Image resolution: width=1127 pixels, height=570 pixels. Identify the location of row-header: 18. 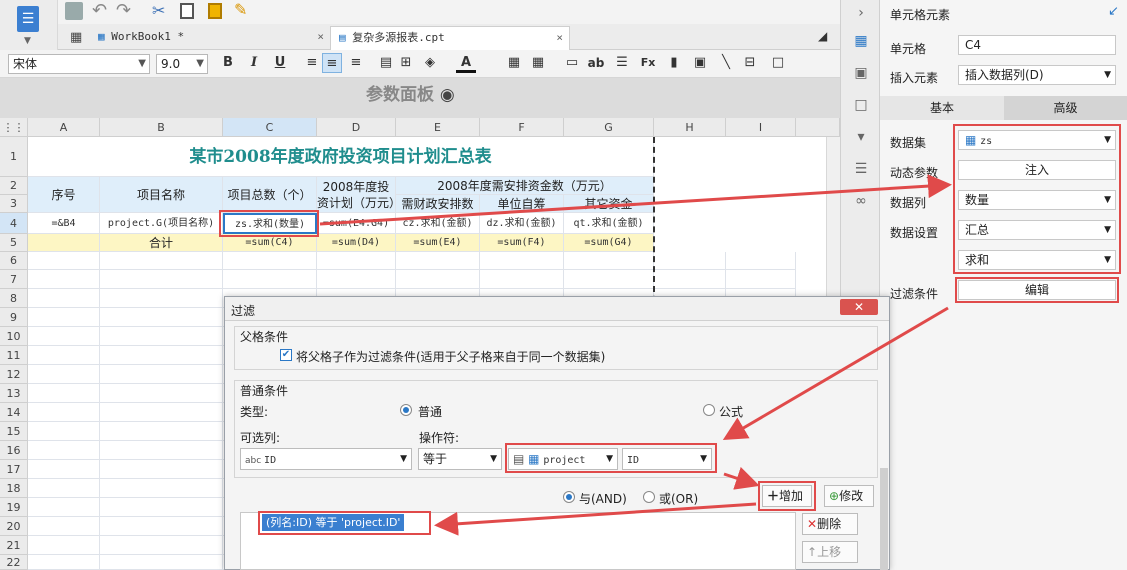
(14, 488).